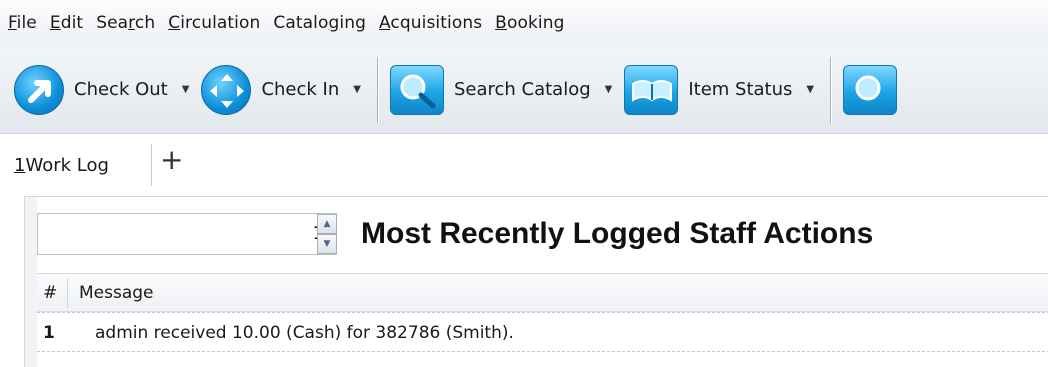 This screenshot has height=367, width=1048. I want to click on menu-circulation: Circulation, so click(214, 23).